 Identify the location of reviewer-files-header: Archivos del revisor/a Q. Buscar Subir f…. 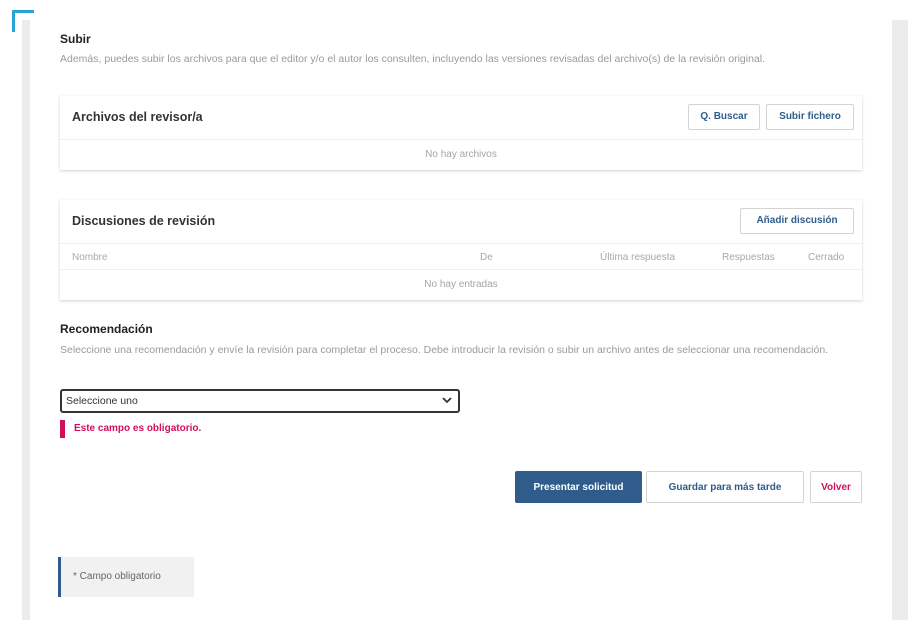
(461, 118).